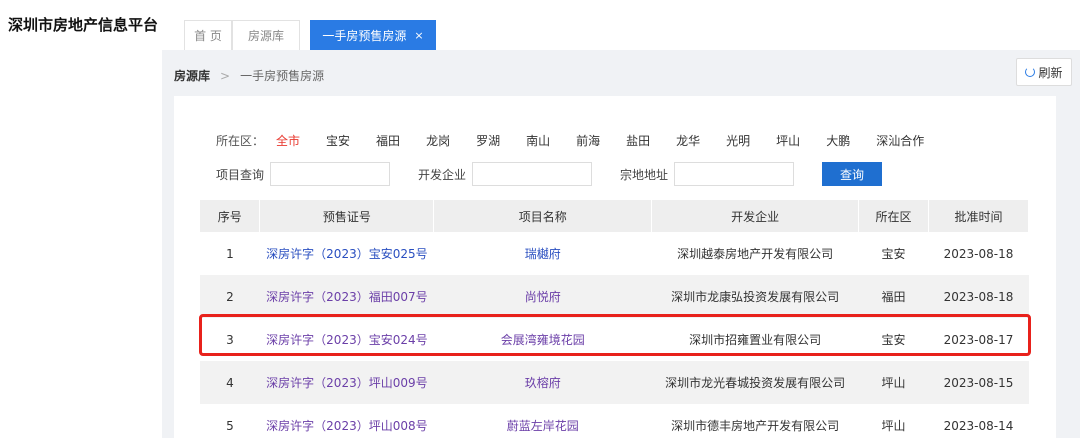 The image size is (1080, 438). Describe the element at coordinates (346, 382) in the screenshot. I see `cell-cert-link: 深房许字（2023）坪山009号` at that location.